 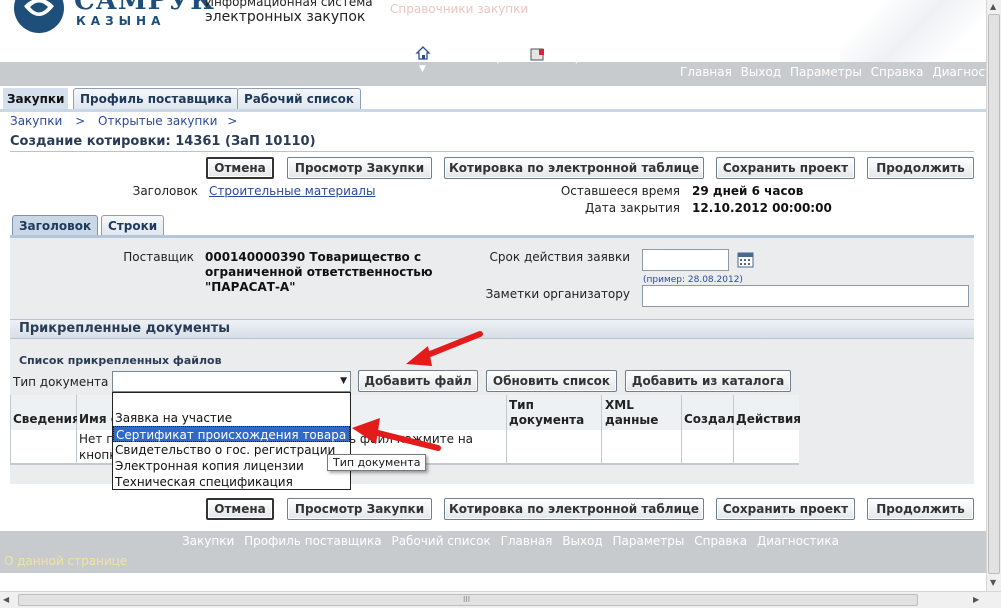 I want to click on validity-hint: (пример: 28.08.2012), so click(x=693, y=280).